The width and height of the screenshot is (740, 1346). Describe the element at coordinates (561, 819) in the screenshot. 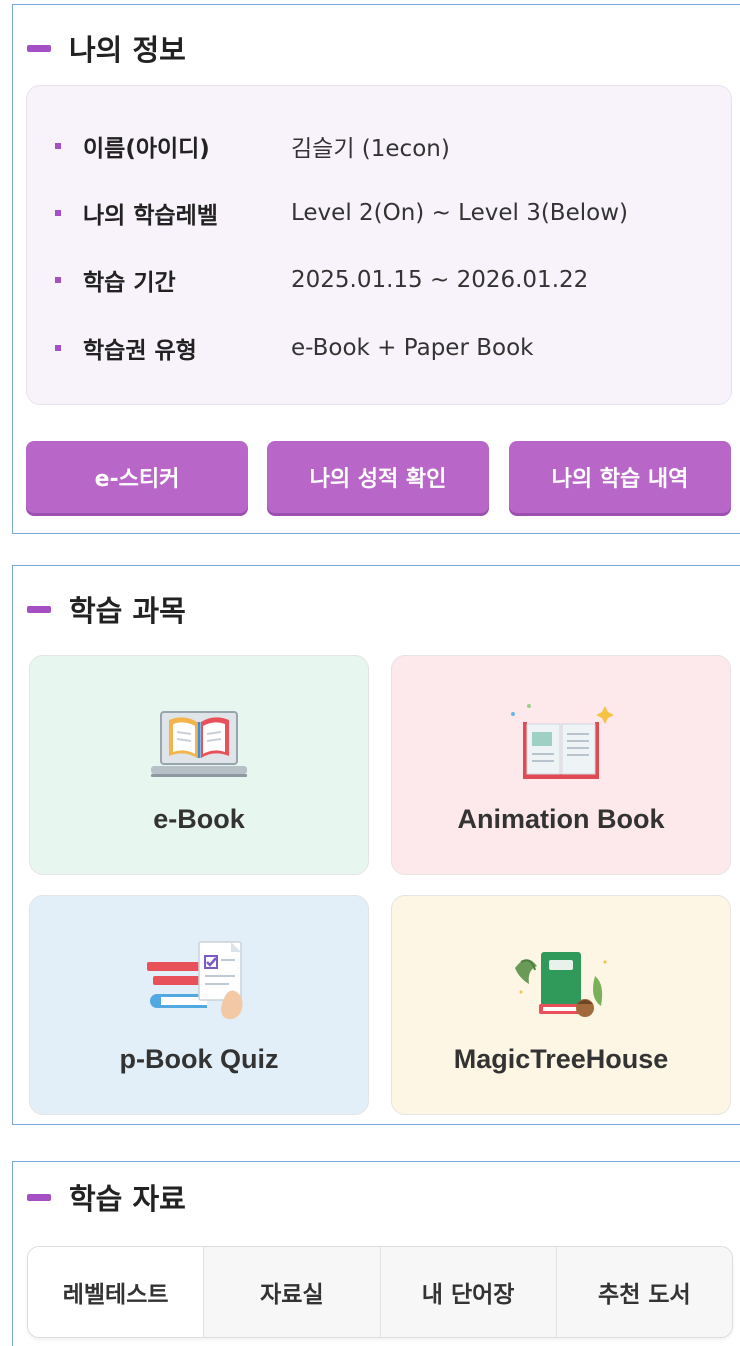

I see `card-label: Animation Book` at that location.